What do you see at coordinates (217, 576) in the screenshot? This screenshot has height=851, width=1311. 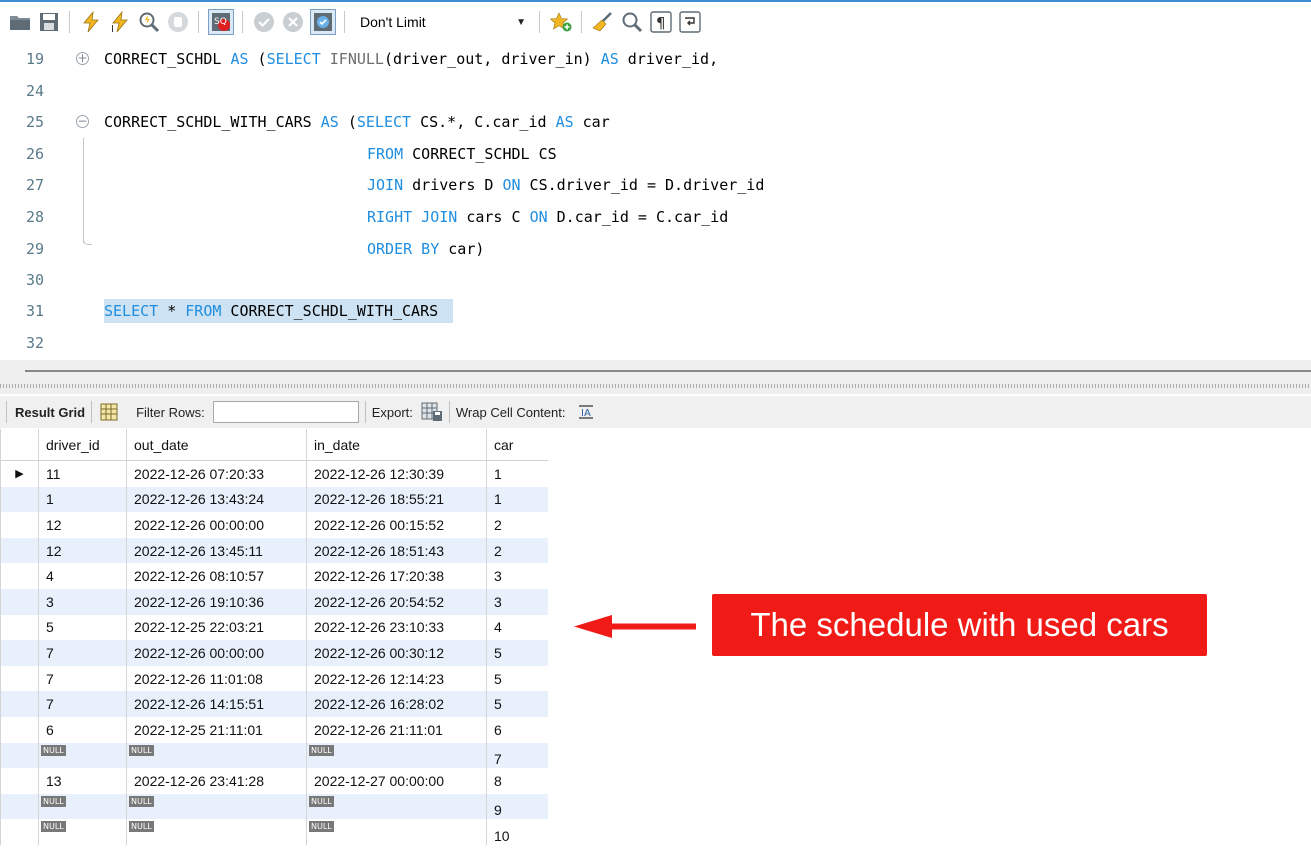 I see `table-cell-out-date: 2022-12-26 08:10:57` at bounding box center [217, 576].